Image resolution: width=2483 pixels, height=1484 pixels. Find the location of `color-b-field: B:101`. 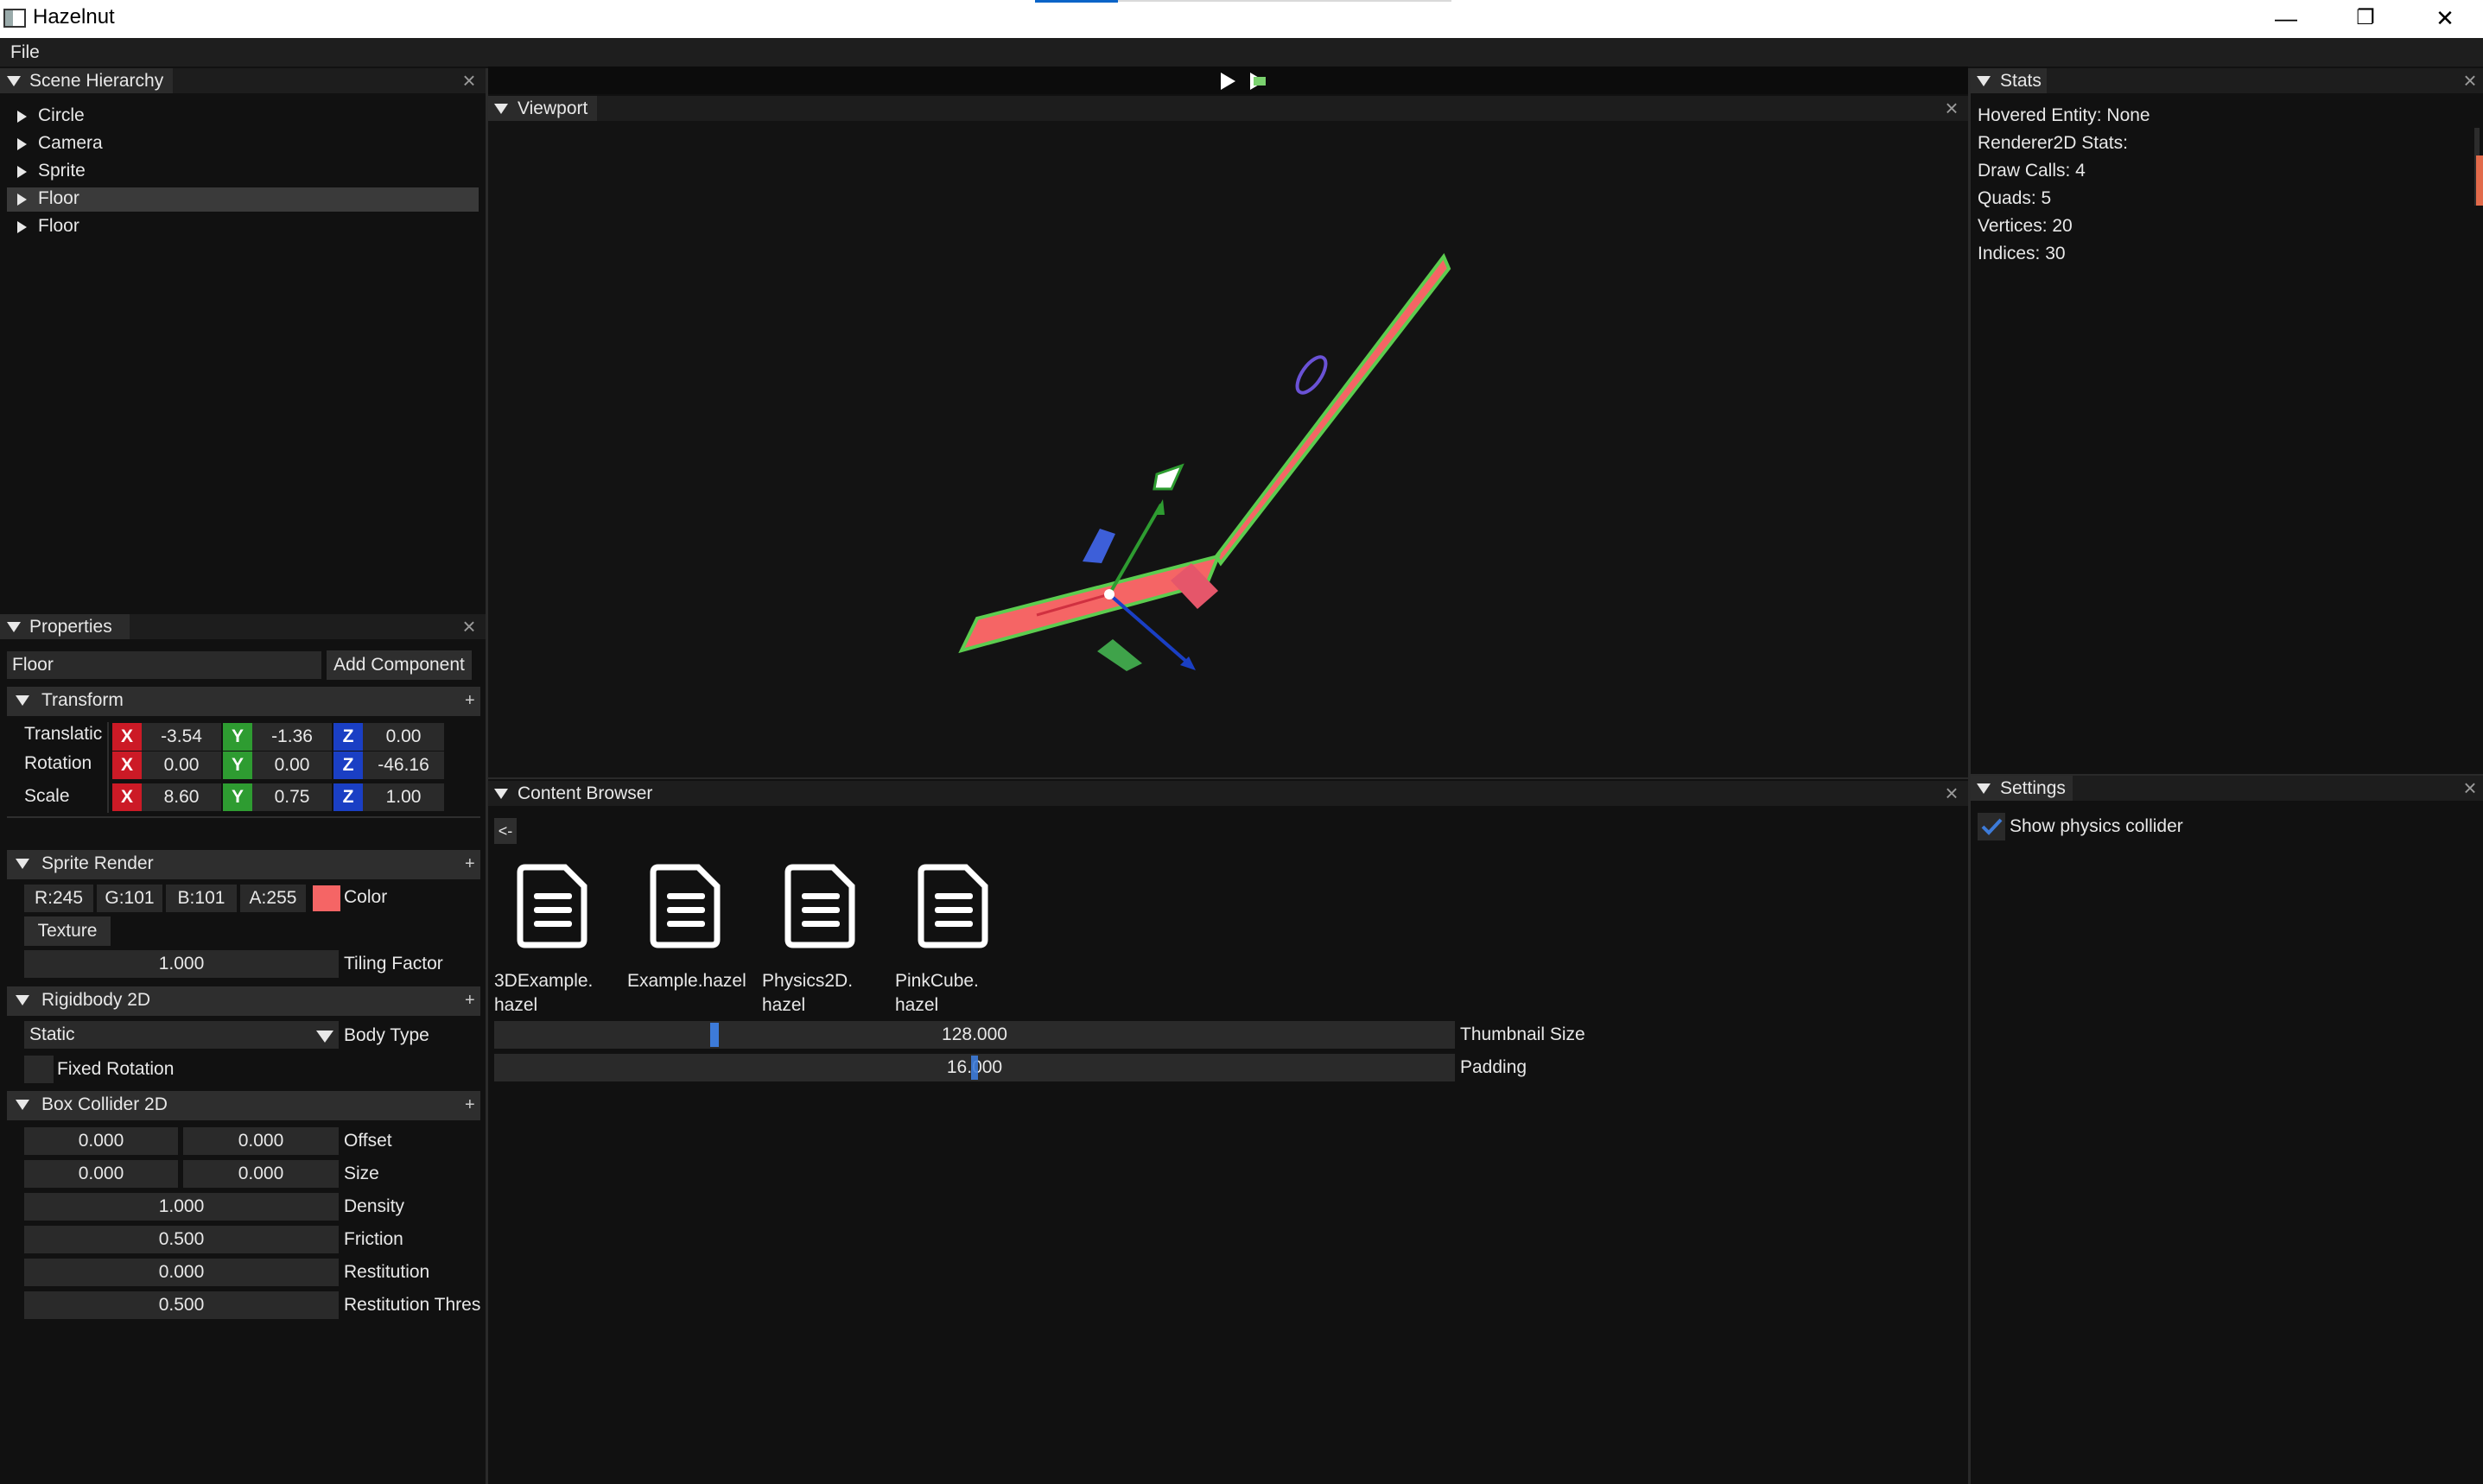

color-b-field: B:101 is located at coordinates (202, 898).